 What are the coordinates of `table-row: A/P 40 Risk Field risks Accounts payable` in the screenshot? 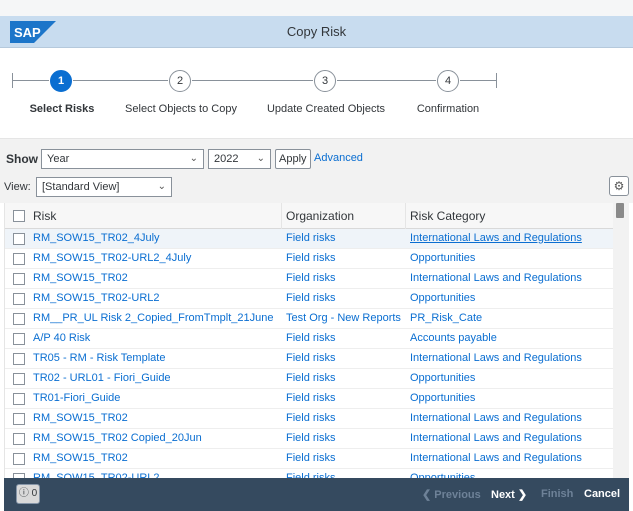 It's located at (309, 339).